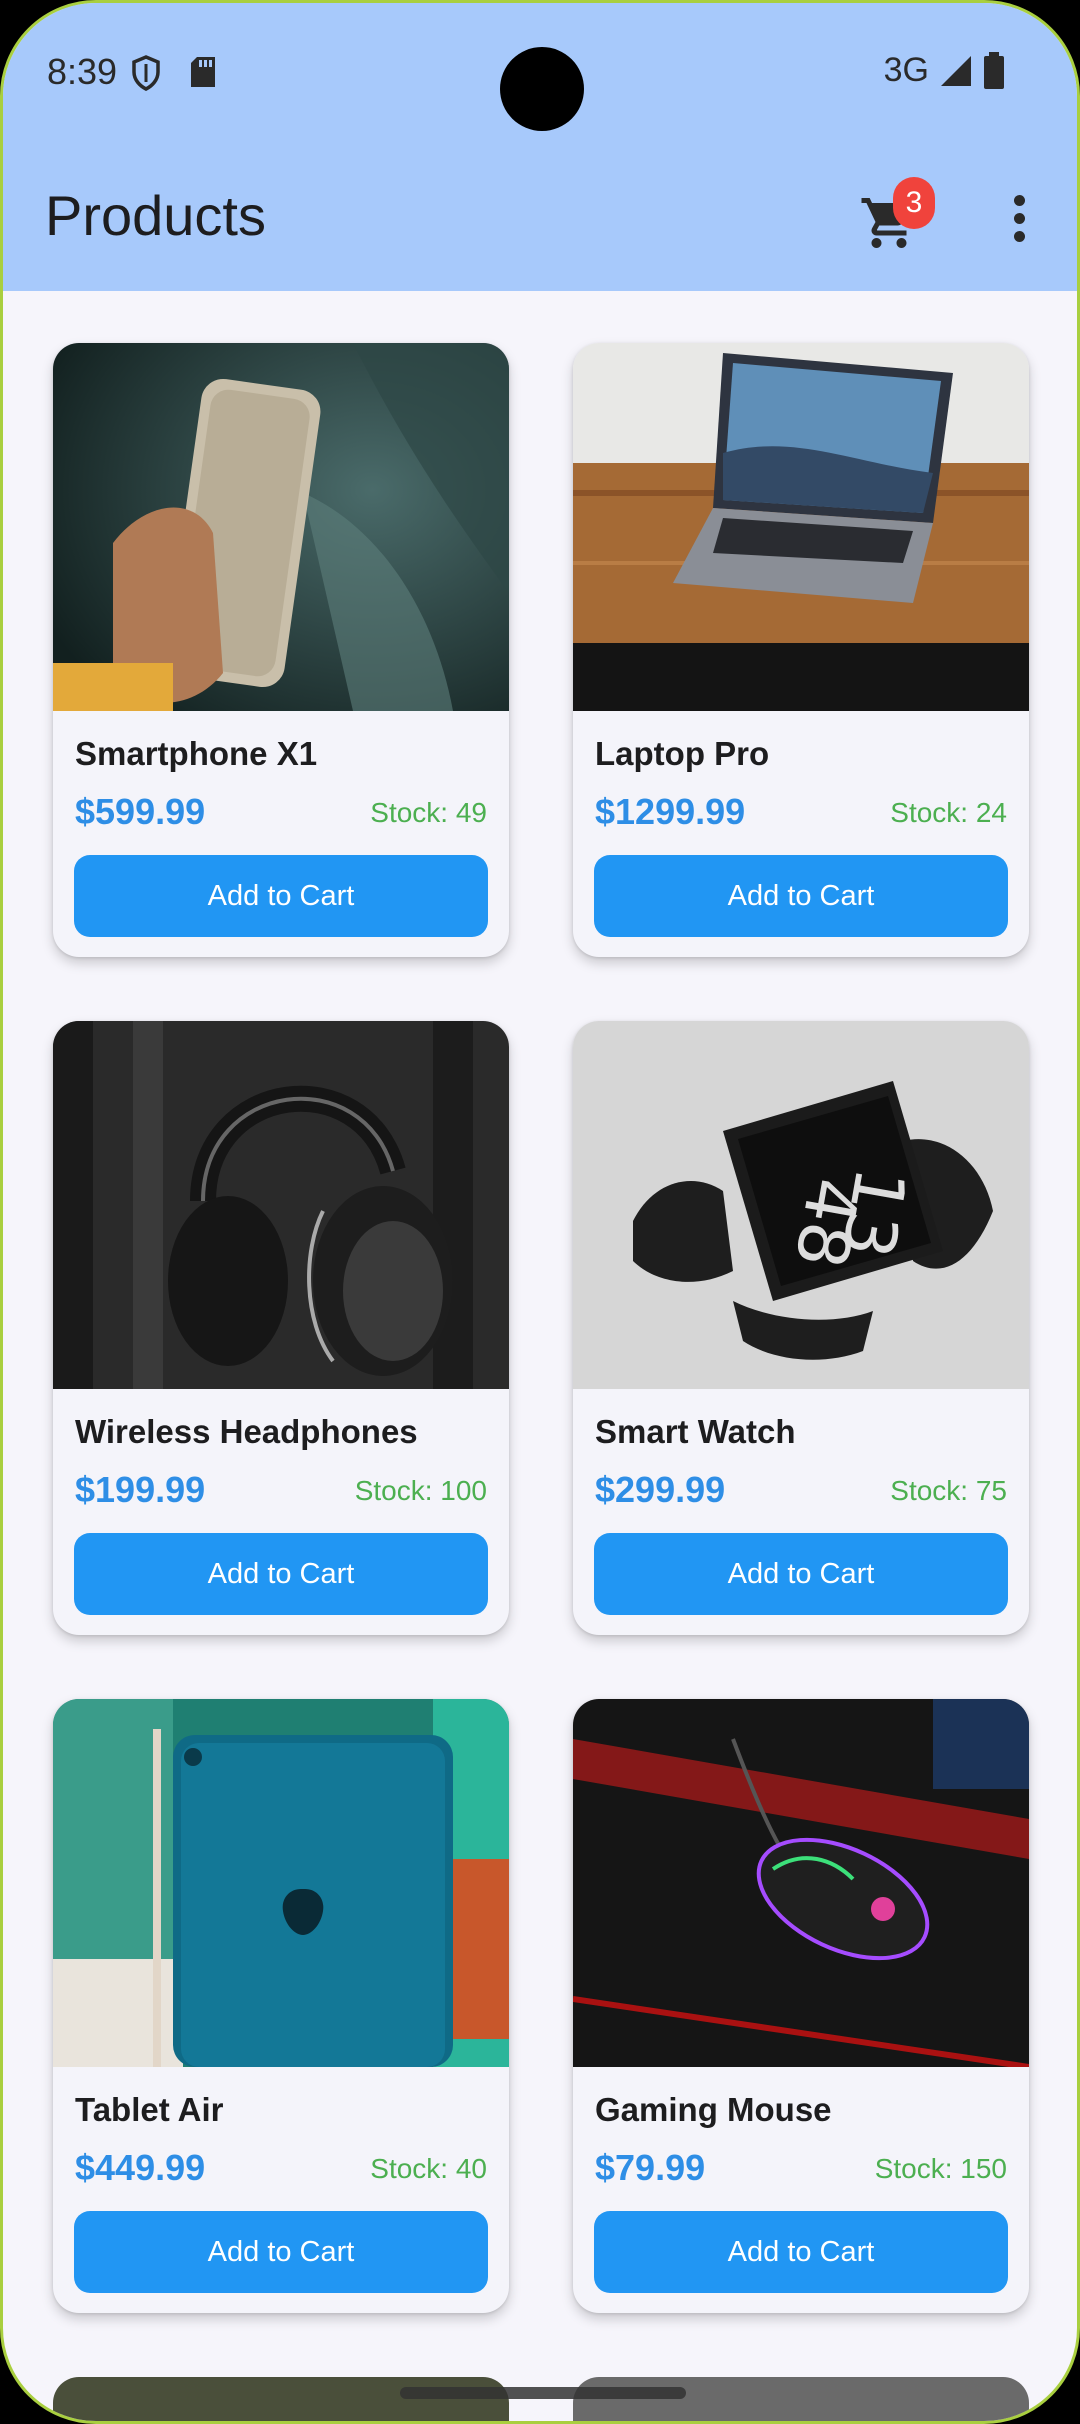 Image resolution: width=1080 pixels, height=2424 pixels. Describe the element at coordinates (155, 215) in the screenshot. I see `page-title: Products` at that location.